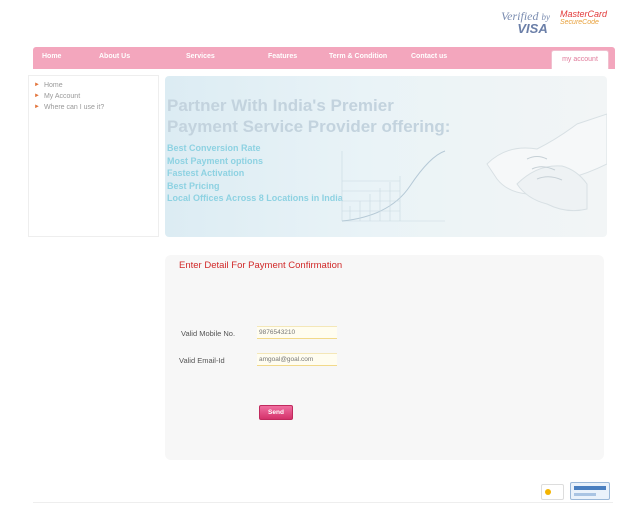 Image resolution: width=619 pixels, height=506 pixels. What do you see at coordinates (546, 162) in the screenshot?
I see `handshake-illustration` at bounding box center [546, 162].